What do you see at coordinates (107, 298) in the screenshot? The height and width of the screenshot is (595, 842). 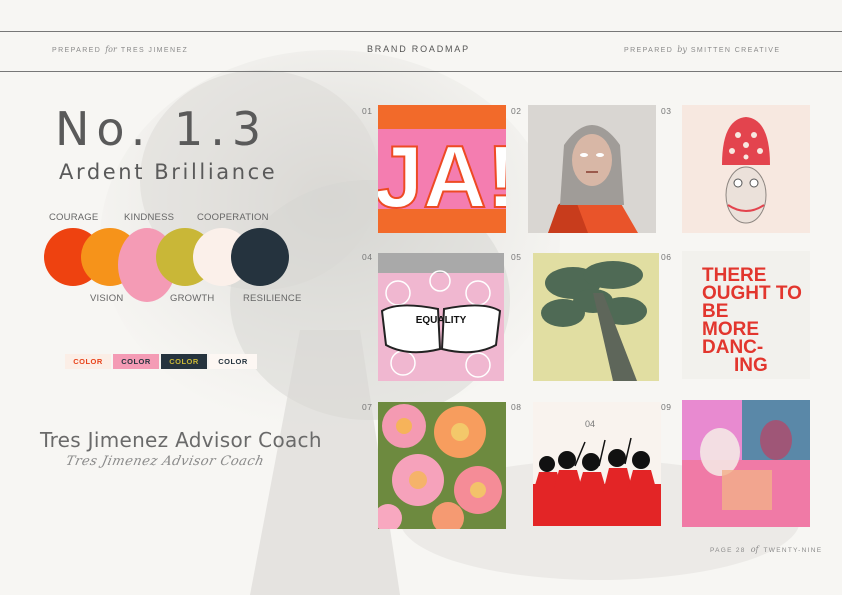 I see `label-vision: VISION` at bounding box center [107, 298].